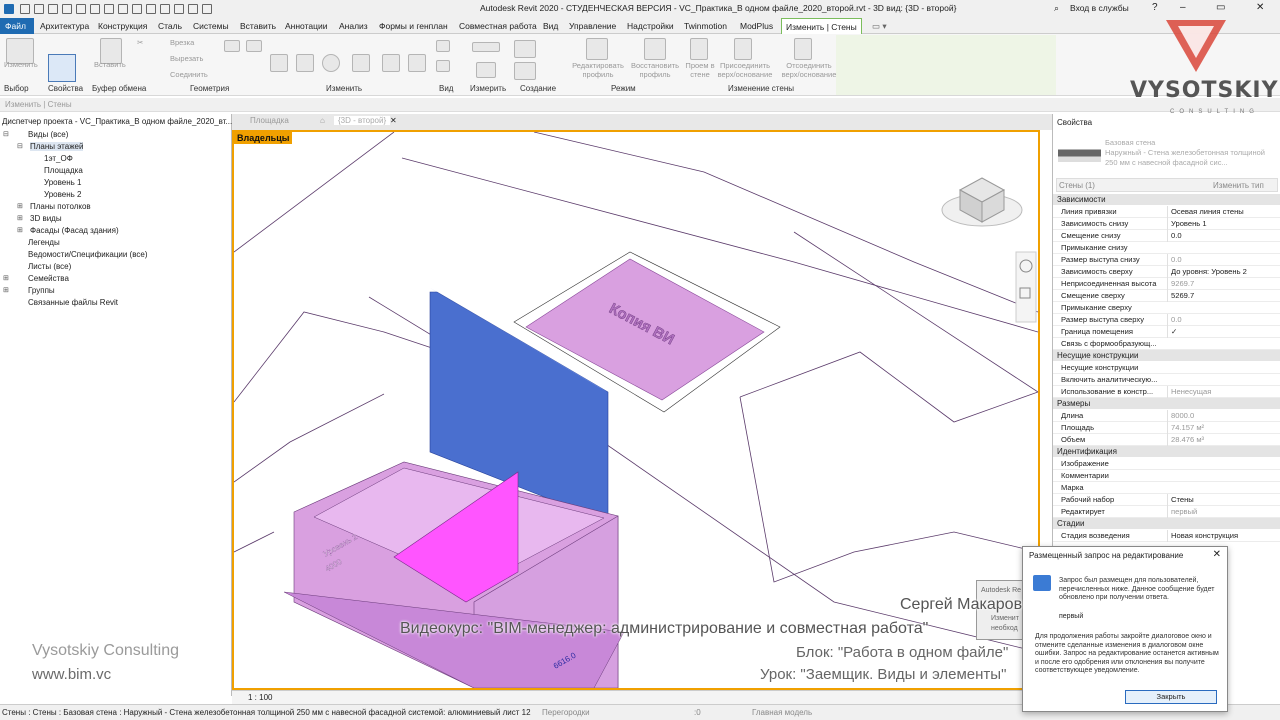 Image resolution: width=1280 pixels, height=720 pixels. I want to click on tab-view-3d: {3D - второй}, so click(362, 120).